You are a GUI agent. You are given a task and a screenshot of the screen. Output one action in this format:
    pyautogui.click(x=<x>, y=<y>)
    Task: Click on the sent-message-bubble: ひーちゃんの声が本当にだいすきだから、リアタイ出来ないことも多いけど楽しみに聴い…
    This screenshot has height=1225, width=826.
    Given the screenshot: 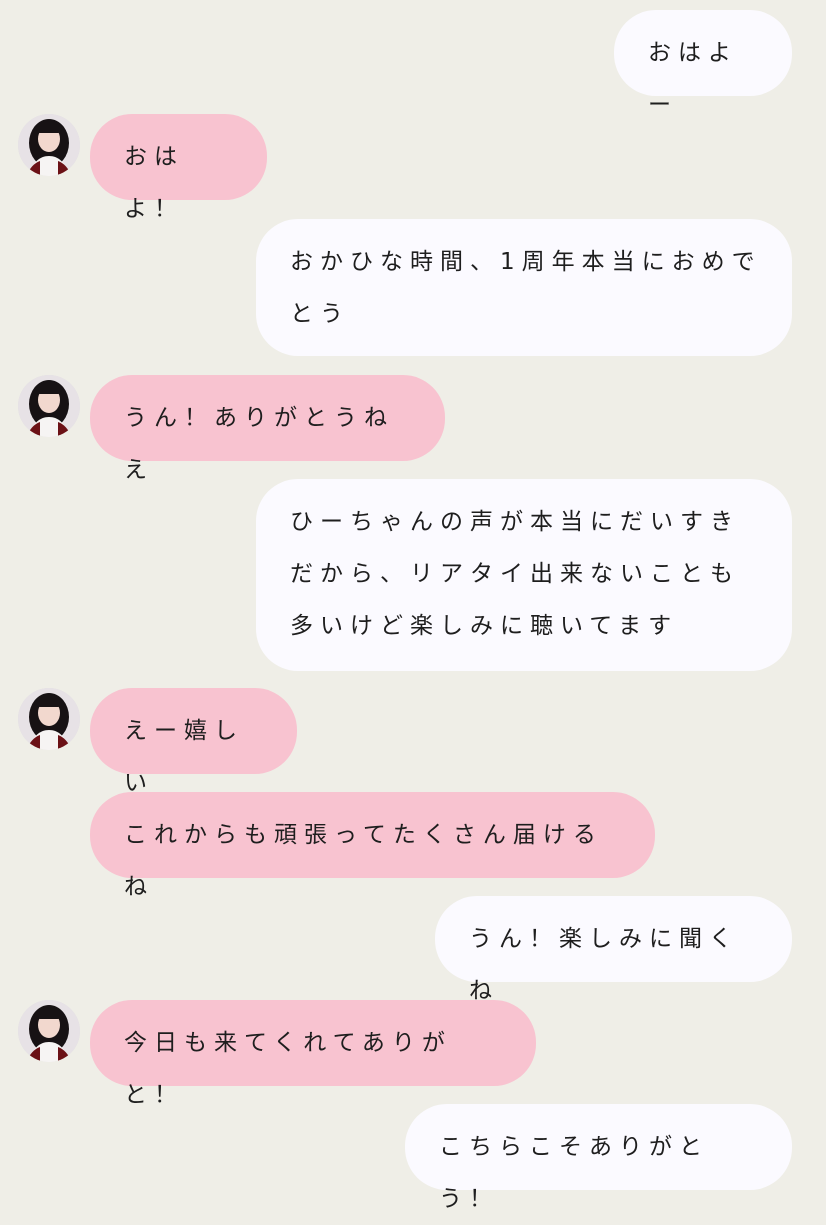 What is the action you would take?
    pyautogui.click(x=524, y=575)
    